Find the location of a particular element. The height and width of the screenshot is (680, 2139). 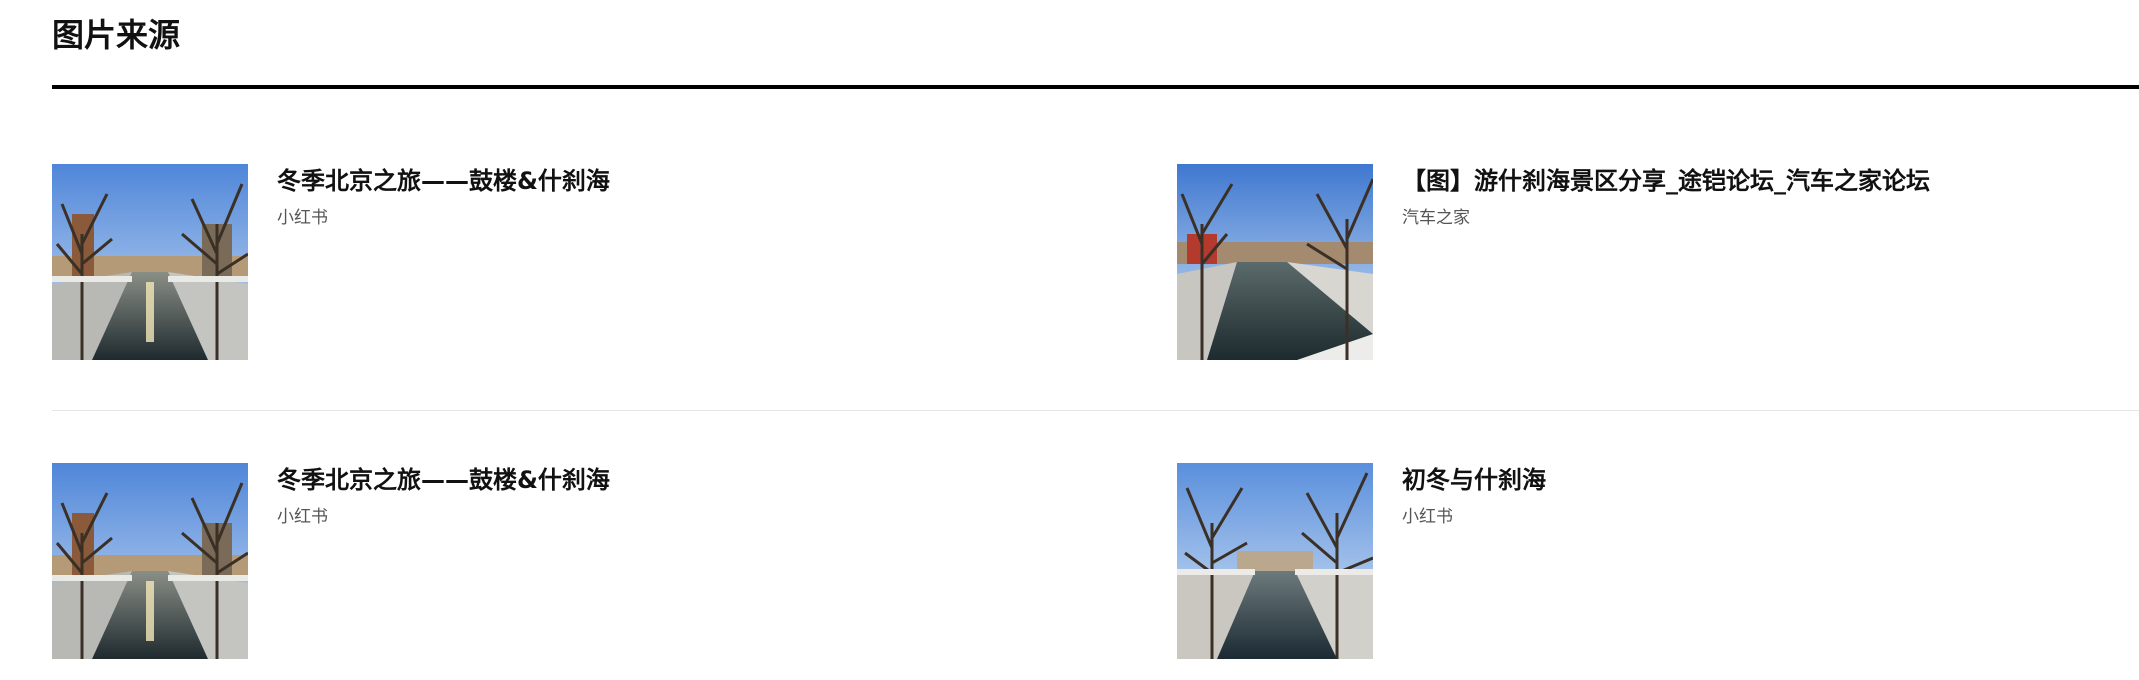

result-card: 初冬与什刹海 小红书 is located at coordinates (1658, 561).